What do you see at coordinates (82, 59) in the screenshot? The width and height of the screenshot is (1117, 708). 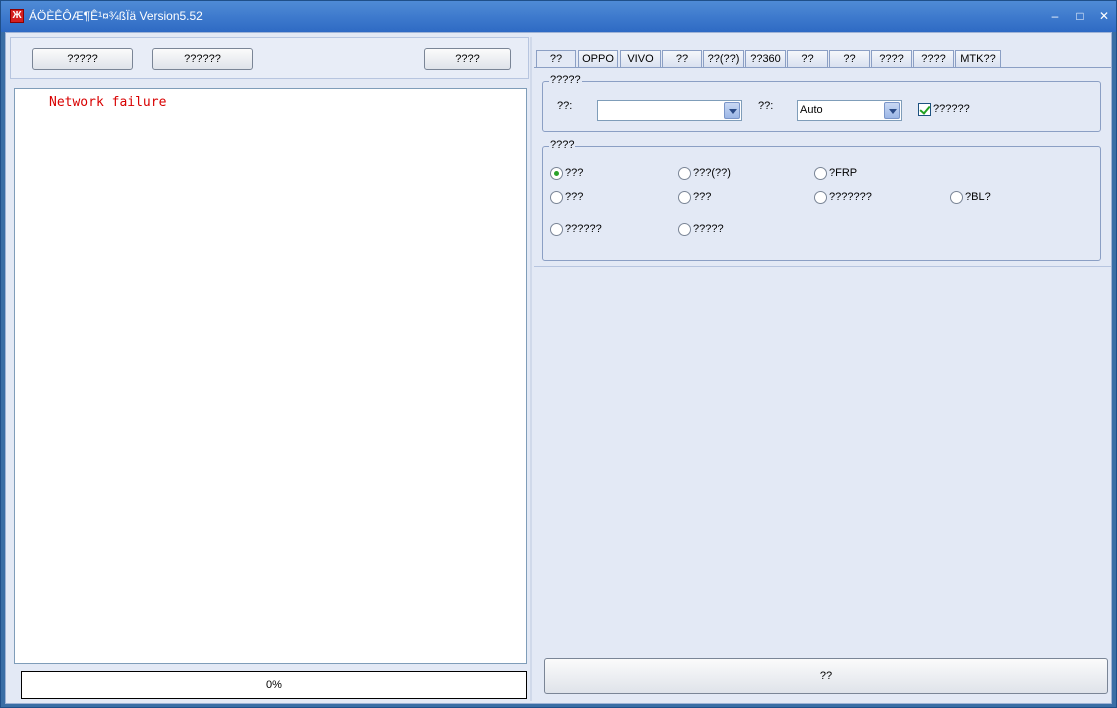 I see `toolbar-button-1: ?????` at bounding box center [82, 59].